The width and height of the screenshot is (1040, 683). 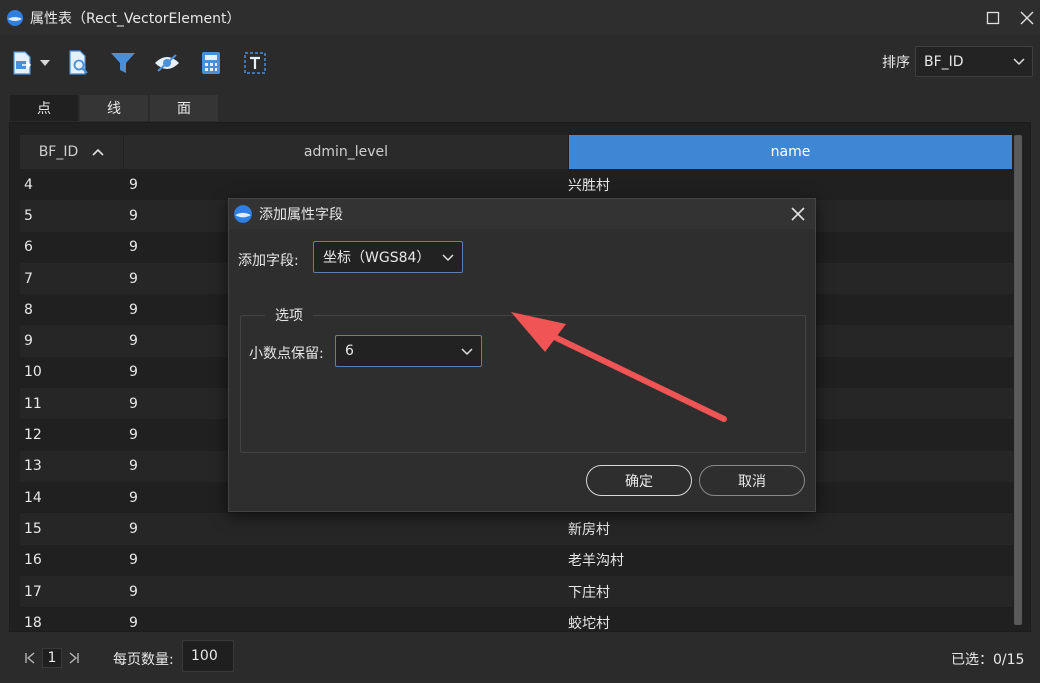 What do you see at coordinates (58, 152) in the screenshot?
I see `column-header-label: BF_ID` at bounding box center [58, 152].